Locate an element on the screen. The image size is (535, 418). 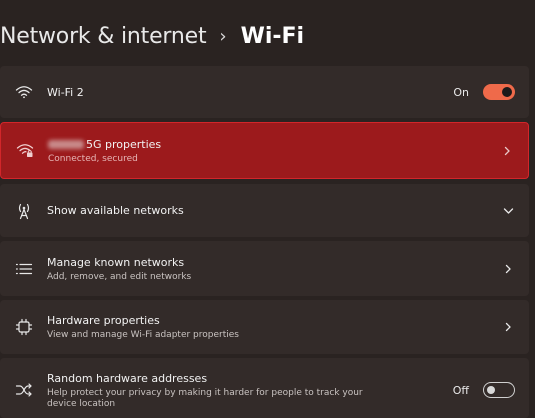
list-icon is located at coordinates (24, 269).